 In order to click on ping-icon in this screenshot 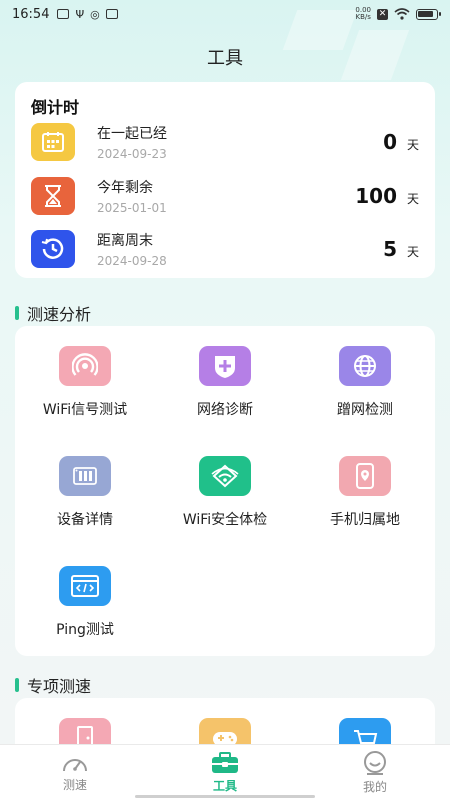, I will do `click(85, 586)`.